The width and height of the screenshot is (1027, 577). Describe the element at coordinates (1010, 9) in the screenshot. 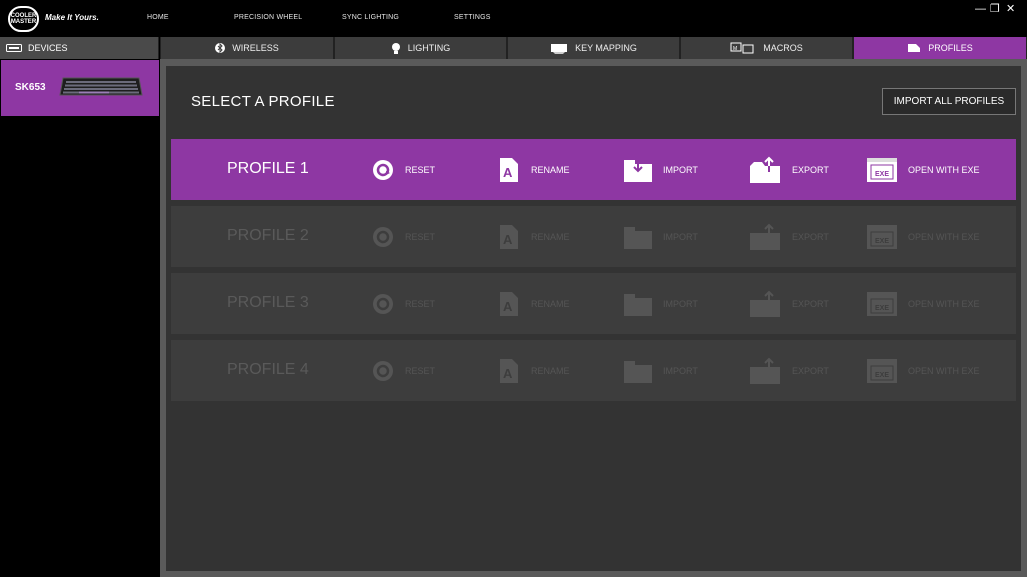

I see `close-button: ✕` at that location.